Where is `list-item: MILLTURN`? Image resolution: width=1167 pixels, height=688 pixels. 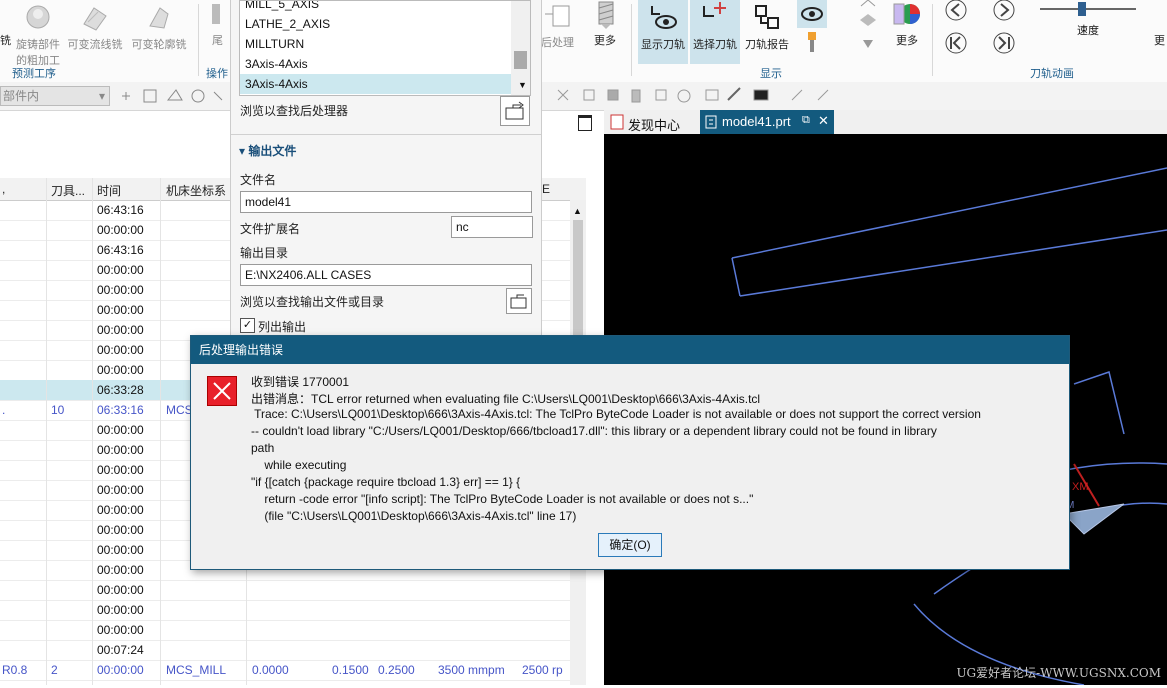
list-item: MILLTURN is located at coordinates (385, 44).